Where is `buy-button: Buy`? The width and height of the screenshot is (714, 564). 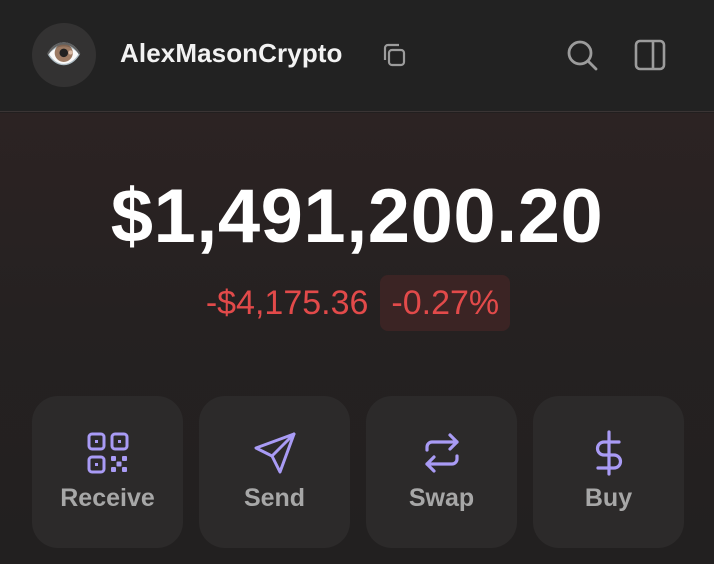
buy-button: Buy is located at coordinates (608, 472).